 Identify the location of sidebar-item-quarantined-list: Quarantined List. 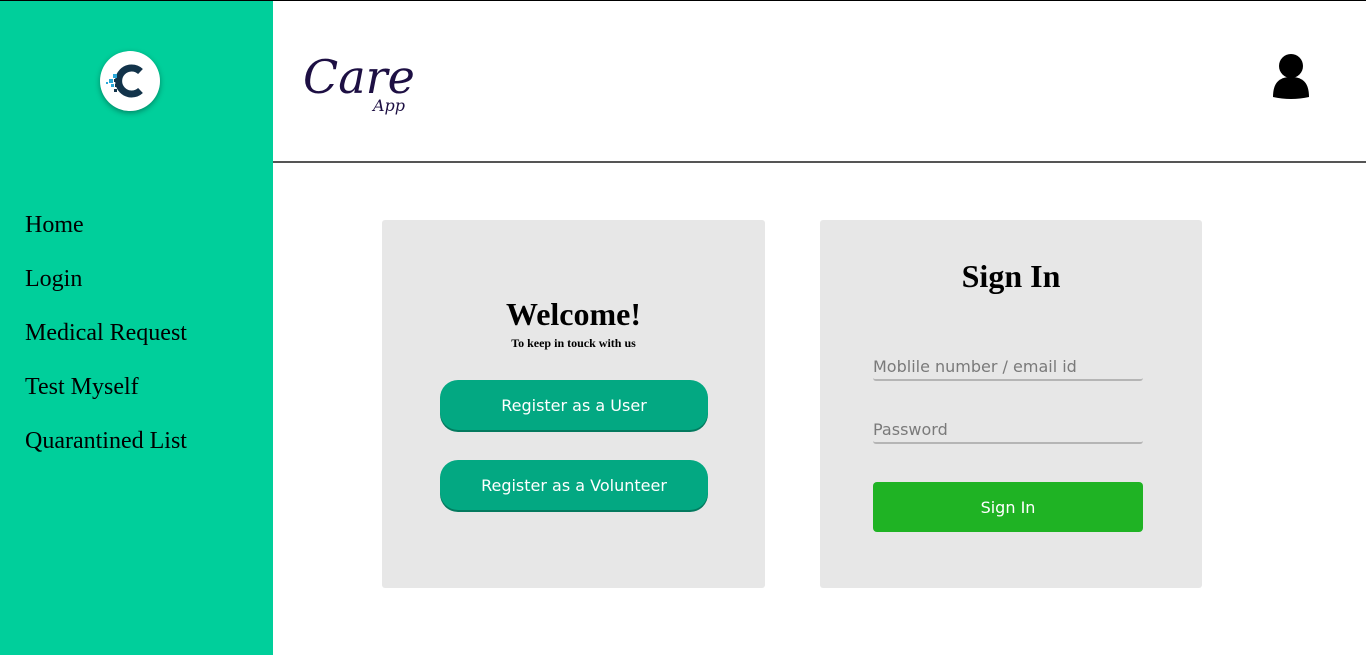
(106, 450).